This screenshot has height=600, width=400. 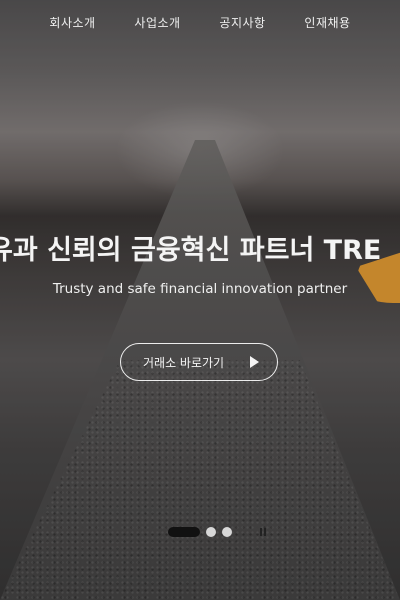 I want to click on exchange-link-button: 거래소 바로가기, so click(x=199, y=362).